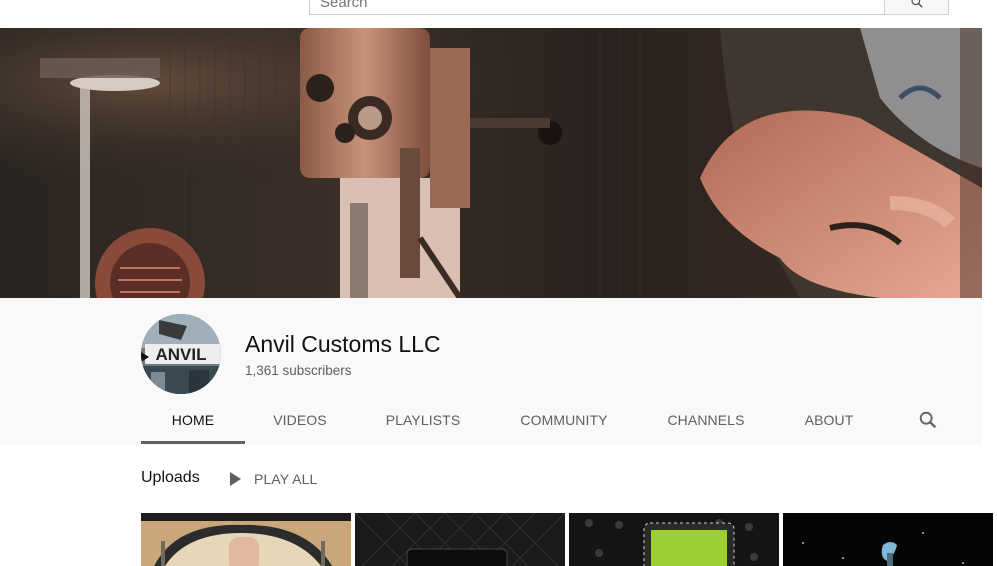 The image size is (997, 566). Describe the element at coordinates (829, 420) in the screenshot. I see `tab-about: ABOUT` at that location.